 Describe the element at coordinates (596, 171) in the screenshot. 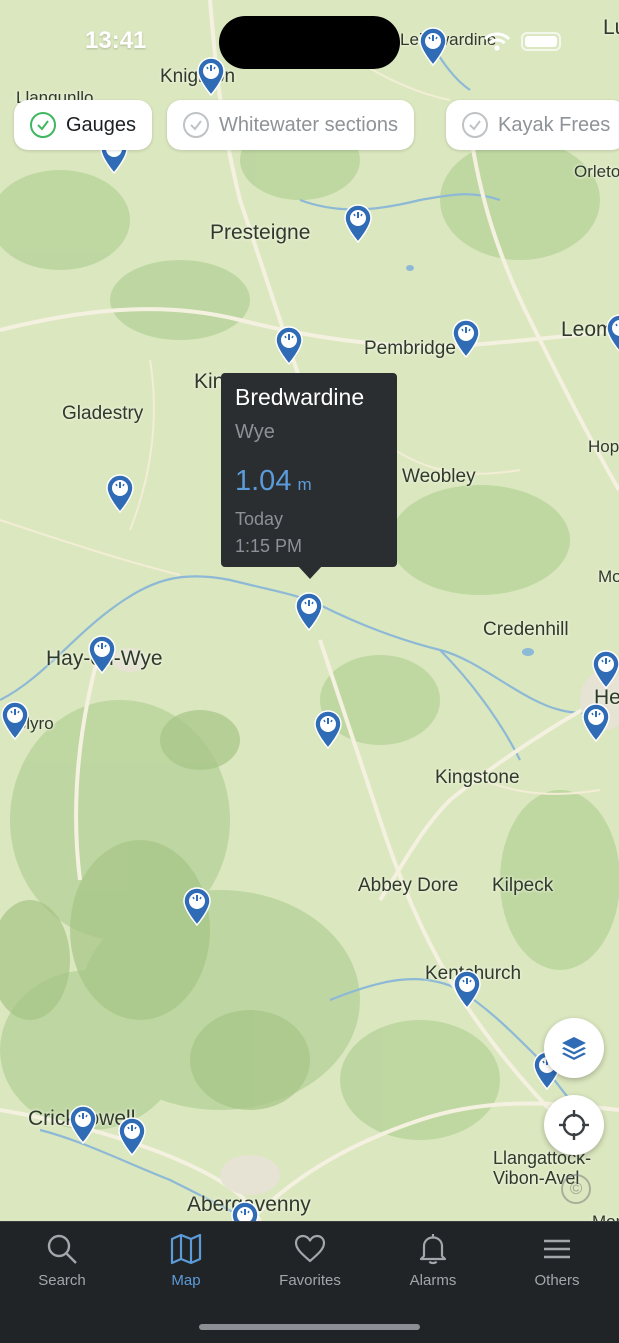

I see `place-label: Orleton` at that location.